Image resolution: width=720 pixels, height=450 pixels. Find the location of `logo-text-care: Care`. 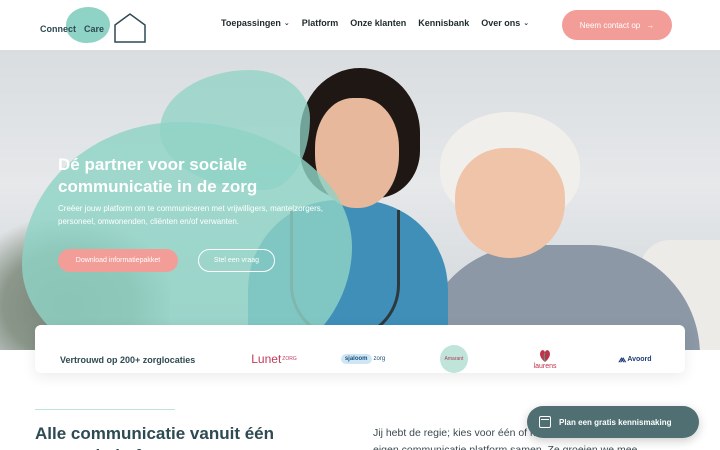

logo-text-care: Care is located at coordinates (94, 29).